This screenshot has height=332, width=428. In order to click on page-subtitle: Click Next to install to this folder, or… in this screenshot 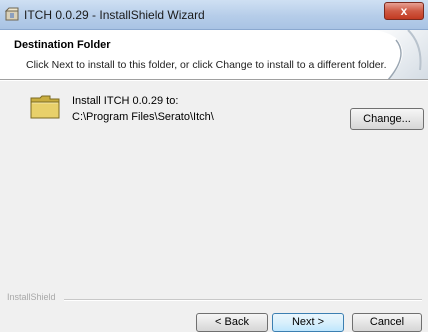, I will do `click(206, 65)`.